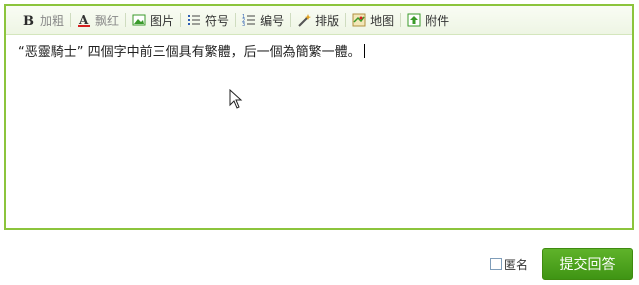 The image size is (639, 285). Describe the element at coordinates (382, 20) in the screenshot. I see `map-label: 地图` at that location.